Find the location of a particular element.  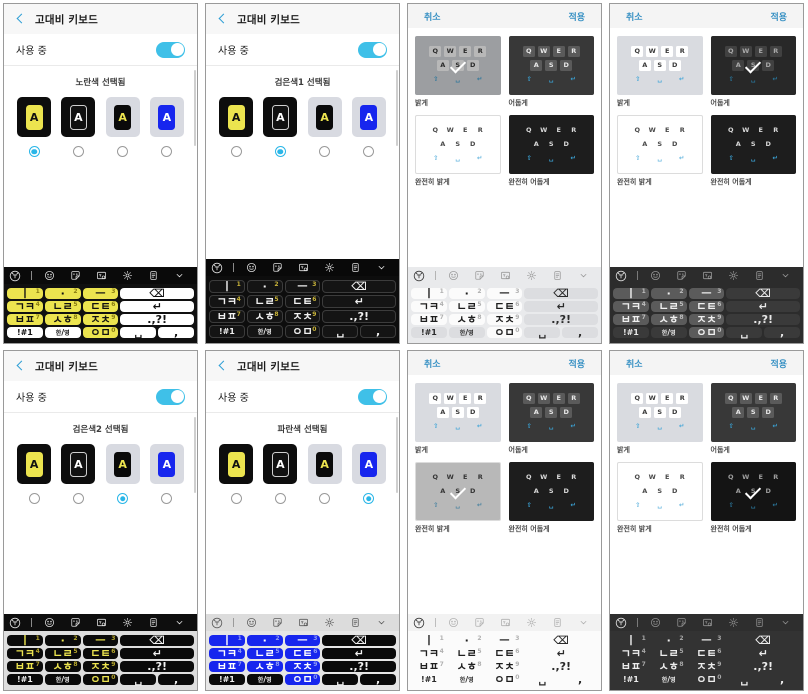

key-3: ⌫ is located at coordinates (359, 286).